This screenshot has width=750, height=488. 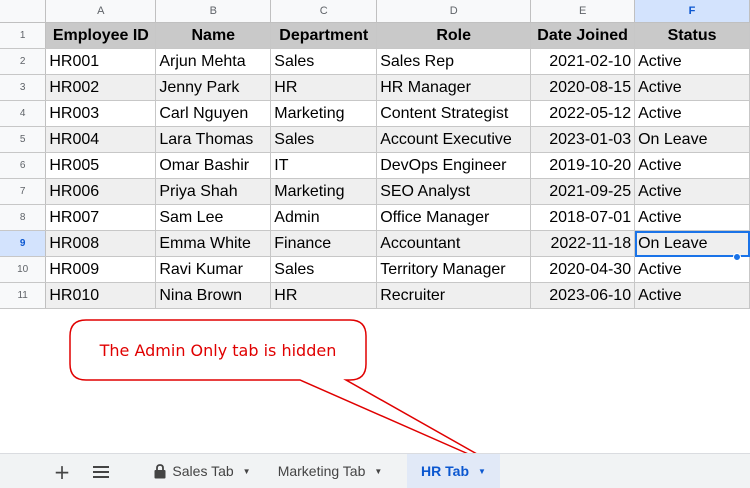 What do you see at coordinates (583, 87) in the screenshot?
I see `cell-date-joined: 2020-08-15` at bounding box center [583, 87].